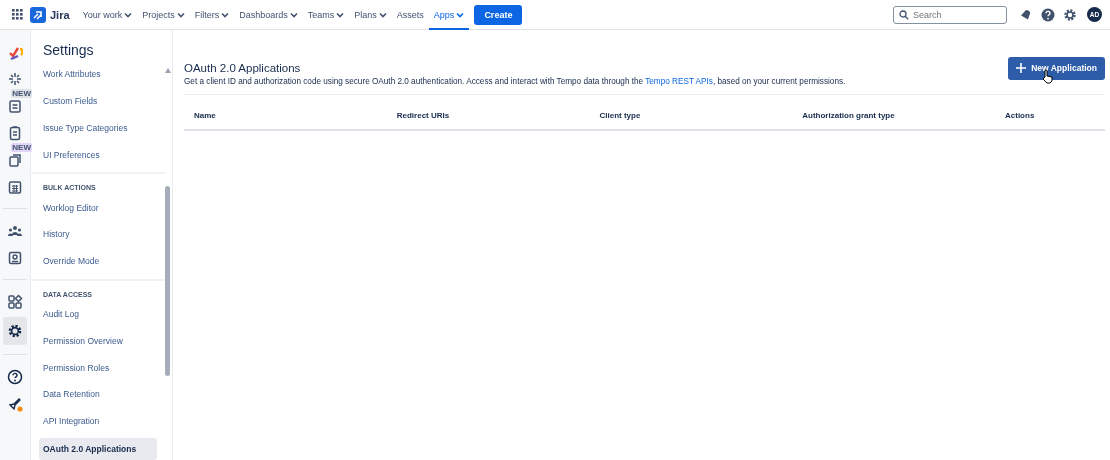 This screenshot has width=1110, height=460. I want to click on column-header: Actions, so click(1020, 115).